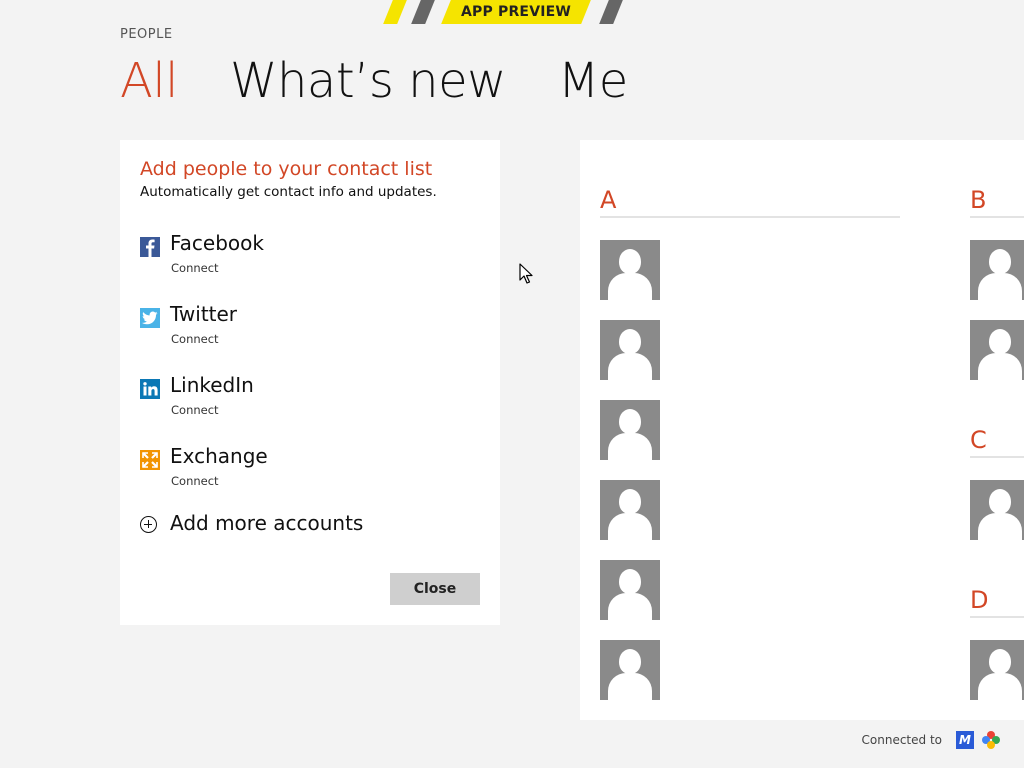 Image resolution: width=1024 pixels, height=768 pixels. What do you see at coordinates (286, 169) in the screenshot?
I see `panel-title: Add people to your contact list` at bounding box center [286, 169].